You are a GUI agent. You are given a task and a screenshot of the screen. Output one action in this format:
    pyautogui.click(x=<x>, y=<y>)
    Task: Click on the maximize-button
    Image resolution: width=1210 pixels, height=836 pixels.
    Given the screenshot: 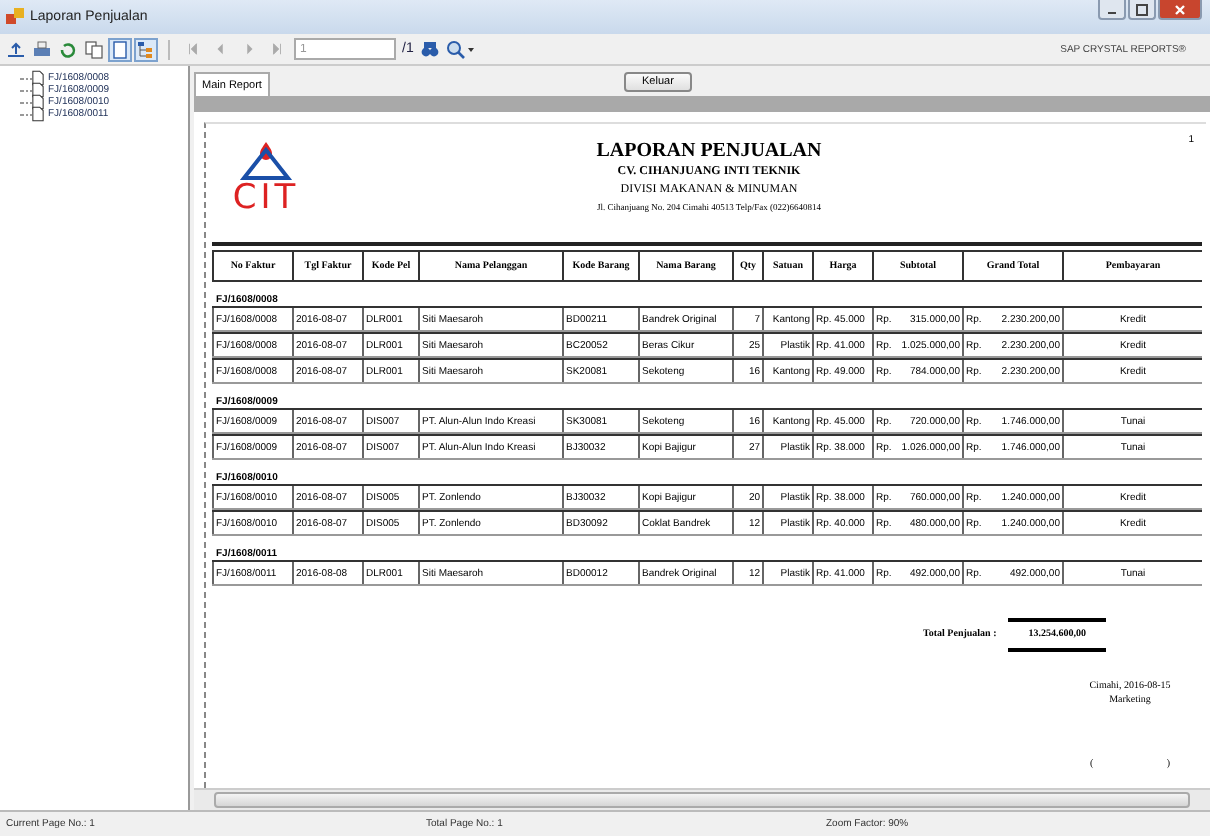 What is the action you would take?
    pyautogui.click(x=1142, y=10)
    